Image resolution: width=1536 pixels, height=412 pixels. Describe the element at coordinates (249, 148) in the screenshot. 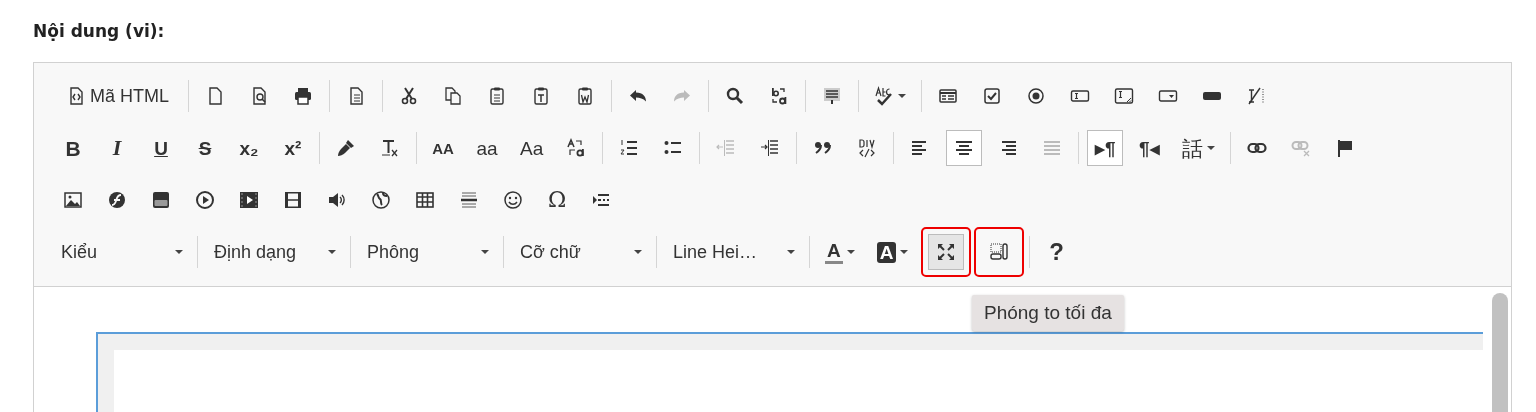

I see `subscript-button: x₂` at that location.